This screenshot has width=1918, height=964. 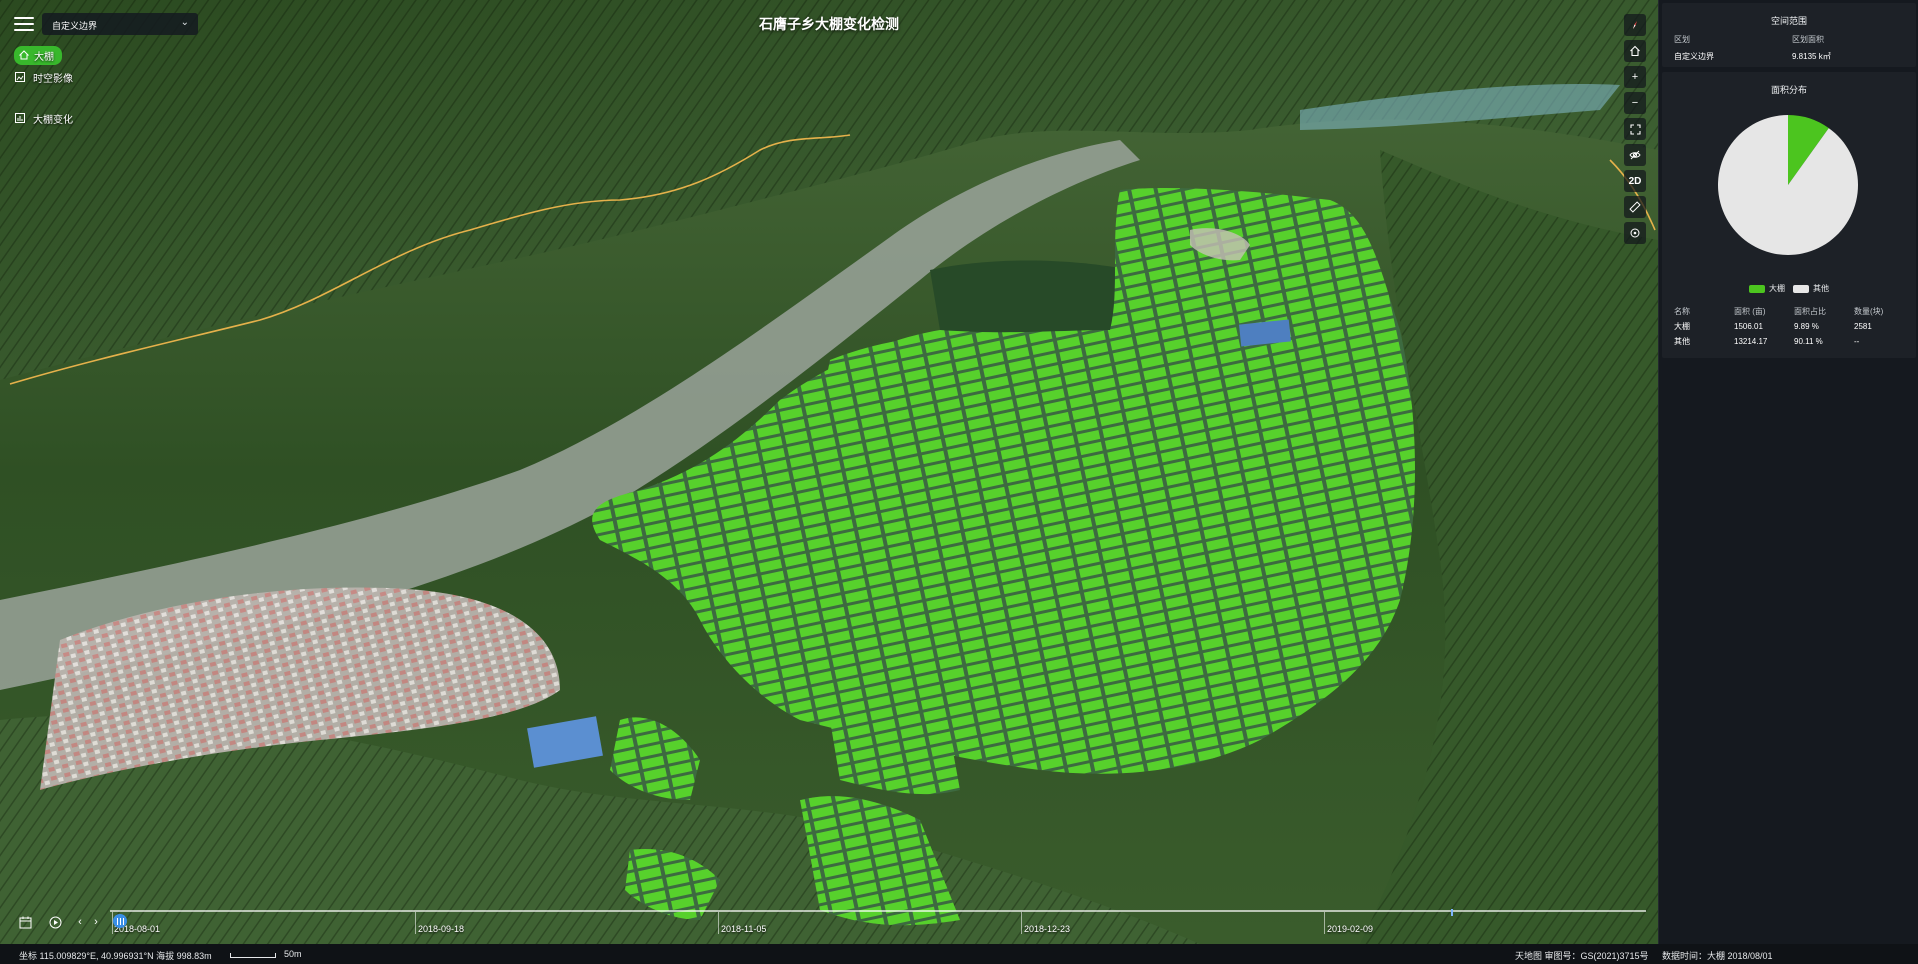 I want to click on menu-button, so click(x=24, y=23).